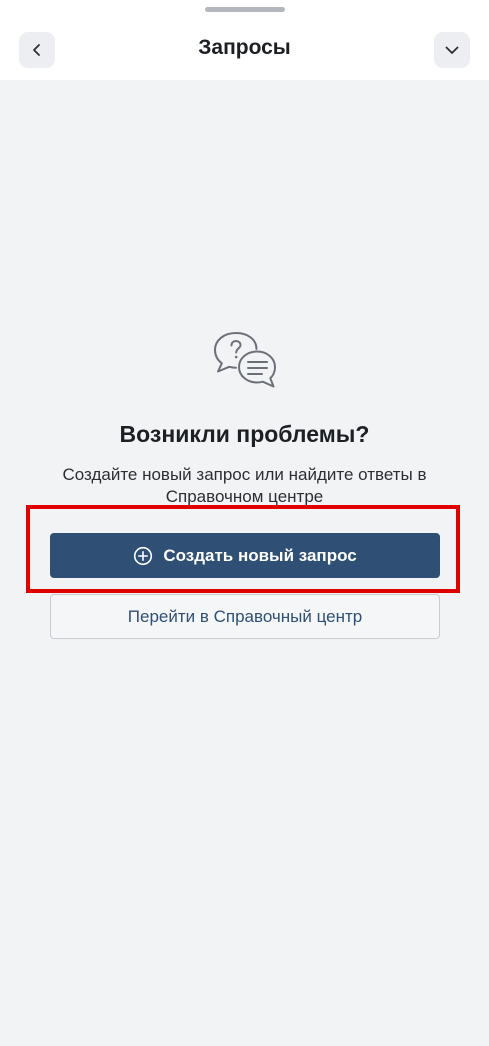 The width and height of the screenshot is (489, 1046). I want to click on create-request-label: Создать новый запрос, so click(260, 555).